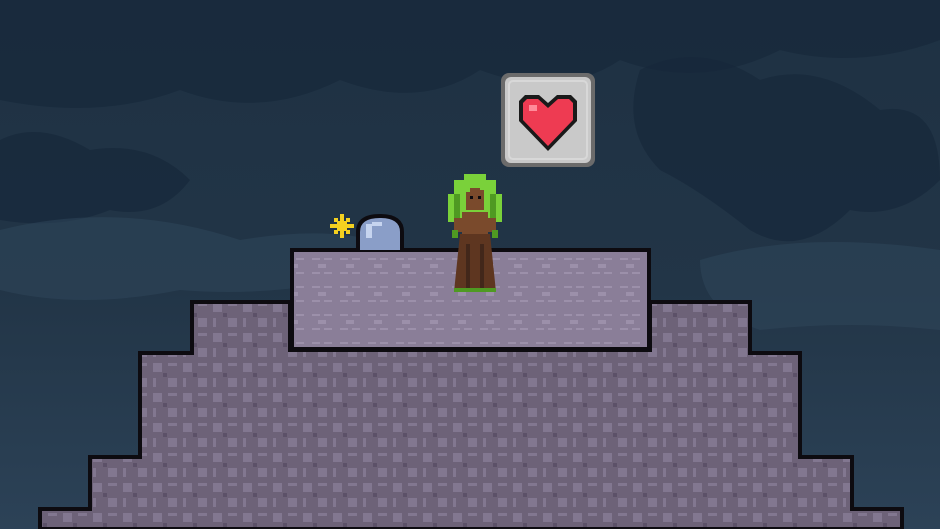 The image size is (940, 529). Describe the element at coordinates (475, 233) in the screenshot. I see `dryad-npc` at that location.